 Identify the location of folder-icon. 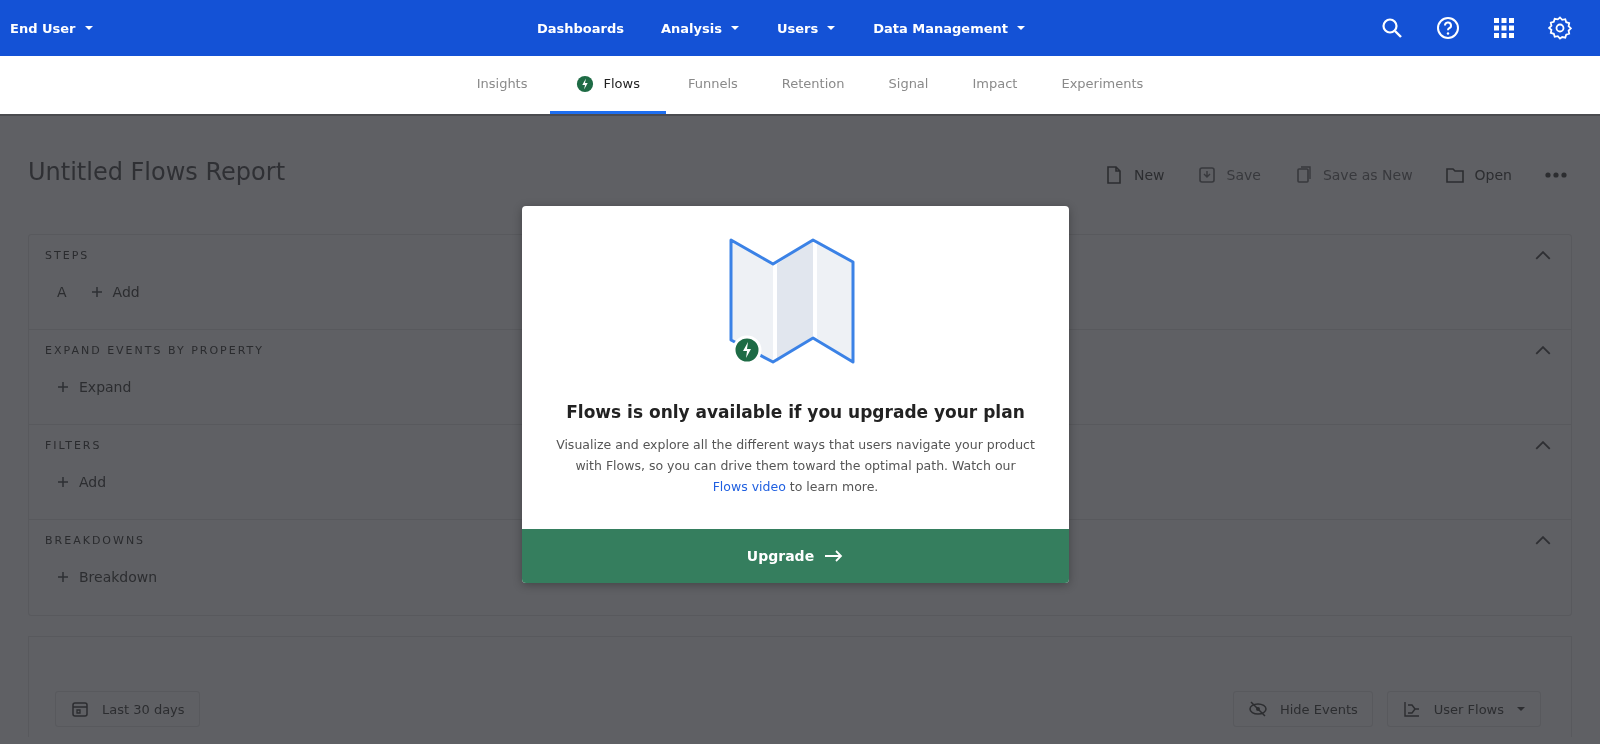
(1454, 175).